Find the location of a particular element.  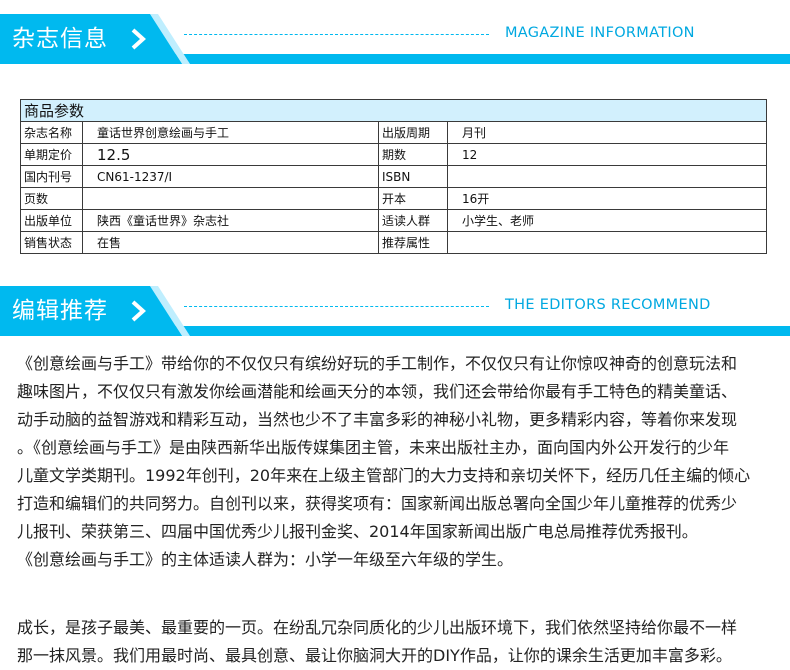

text-line: 《创意绘画与手工》的主体适读人群为：小学一年级至六年级的学生。 is located at coordinates (265, 559).